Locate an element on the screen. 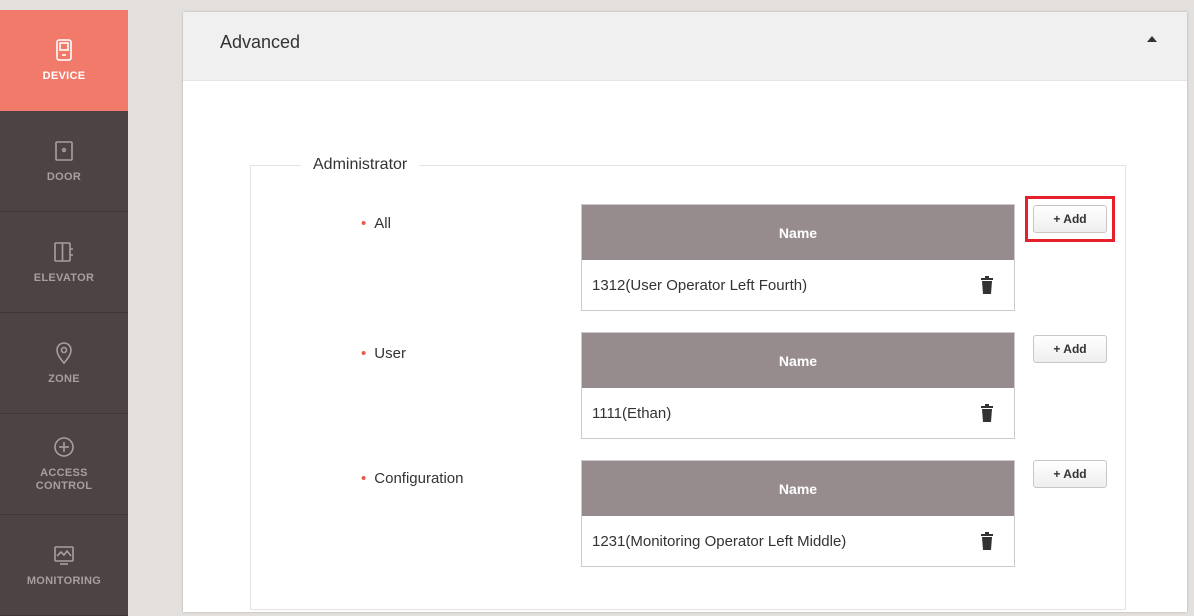 The height and width of the screenshot is (616, 1194). nav-monitoring-label: MONITORING is located at coordinates (64, 580).